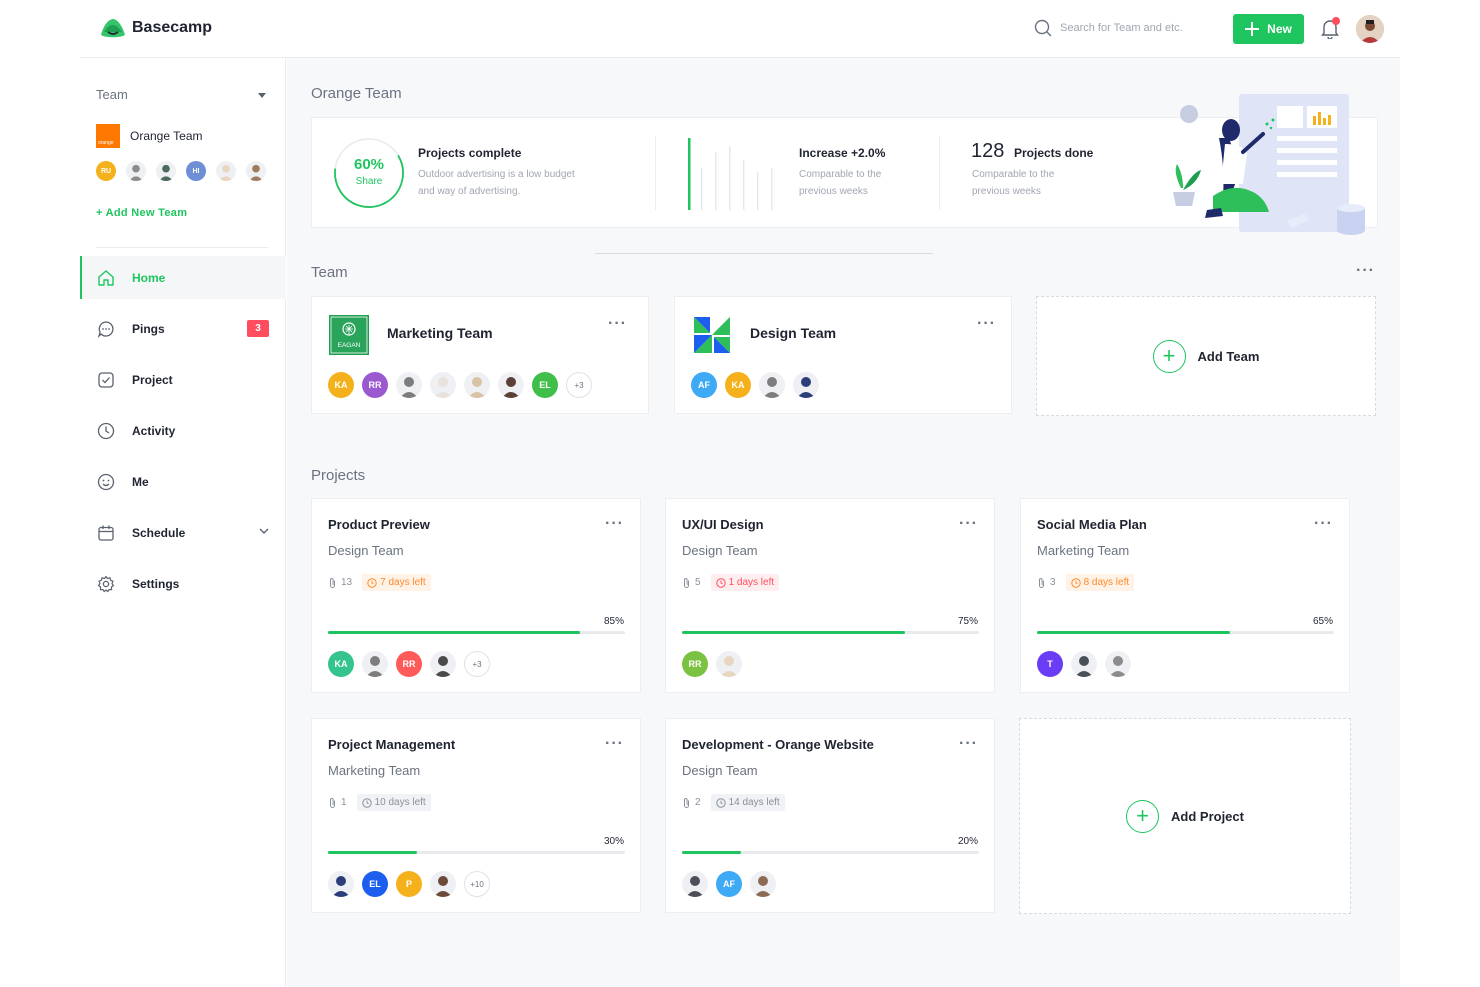 The width and height of the screenshot is (1480, 987). I want to click on logo: Basecamp, so click(156, 28).